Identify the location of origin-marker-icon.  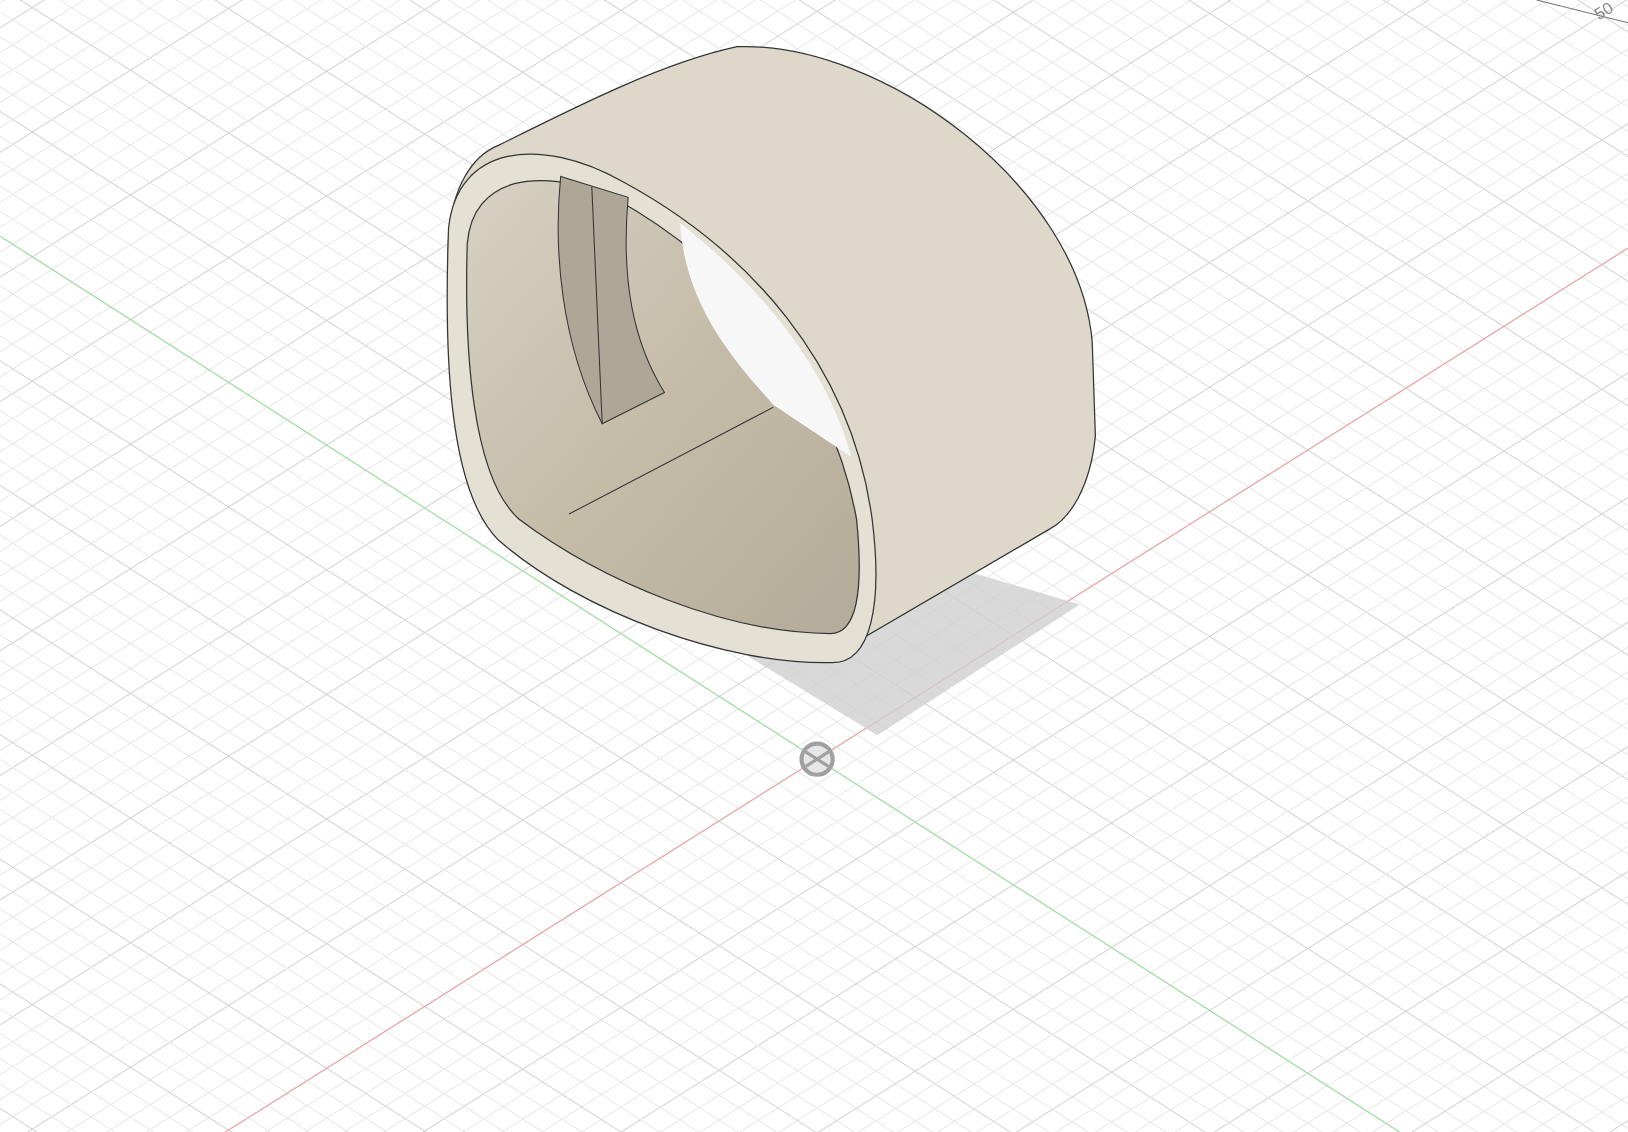
(817, 759).